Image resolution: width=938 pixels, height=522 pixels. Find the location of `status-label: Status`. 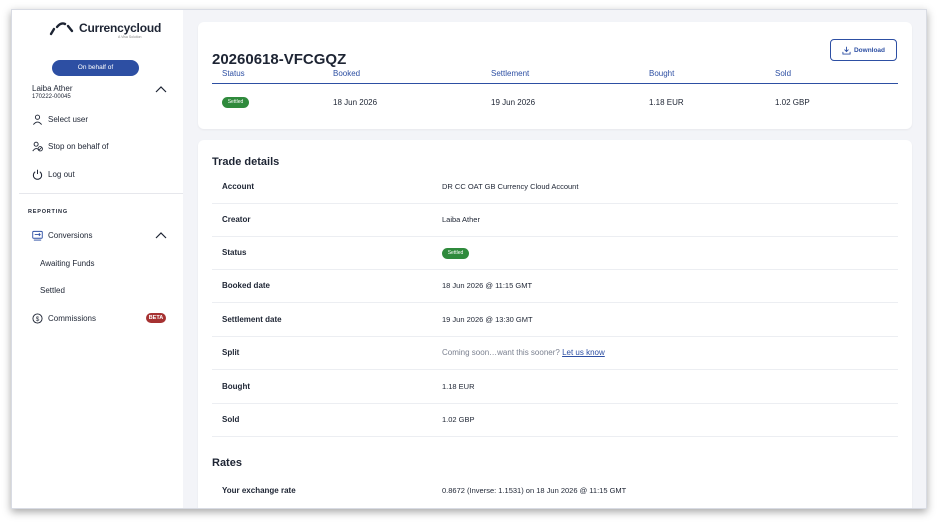

status-label: Status is located at coordinates (234, 252).